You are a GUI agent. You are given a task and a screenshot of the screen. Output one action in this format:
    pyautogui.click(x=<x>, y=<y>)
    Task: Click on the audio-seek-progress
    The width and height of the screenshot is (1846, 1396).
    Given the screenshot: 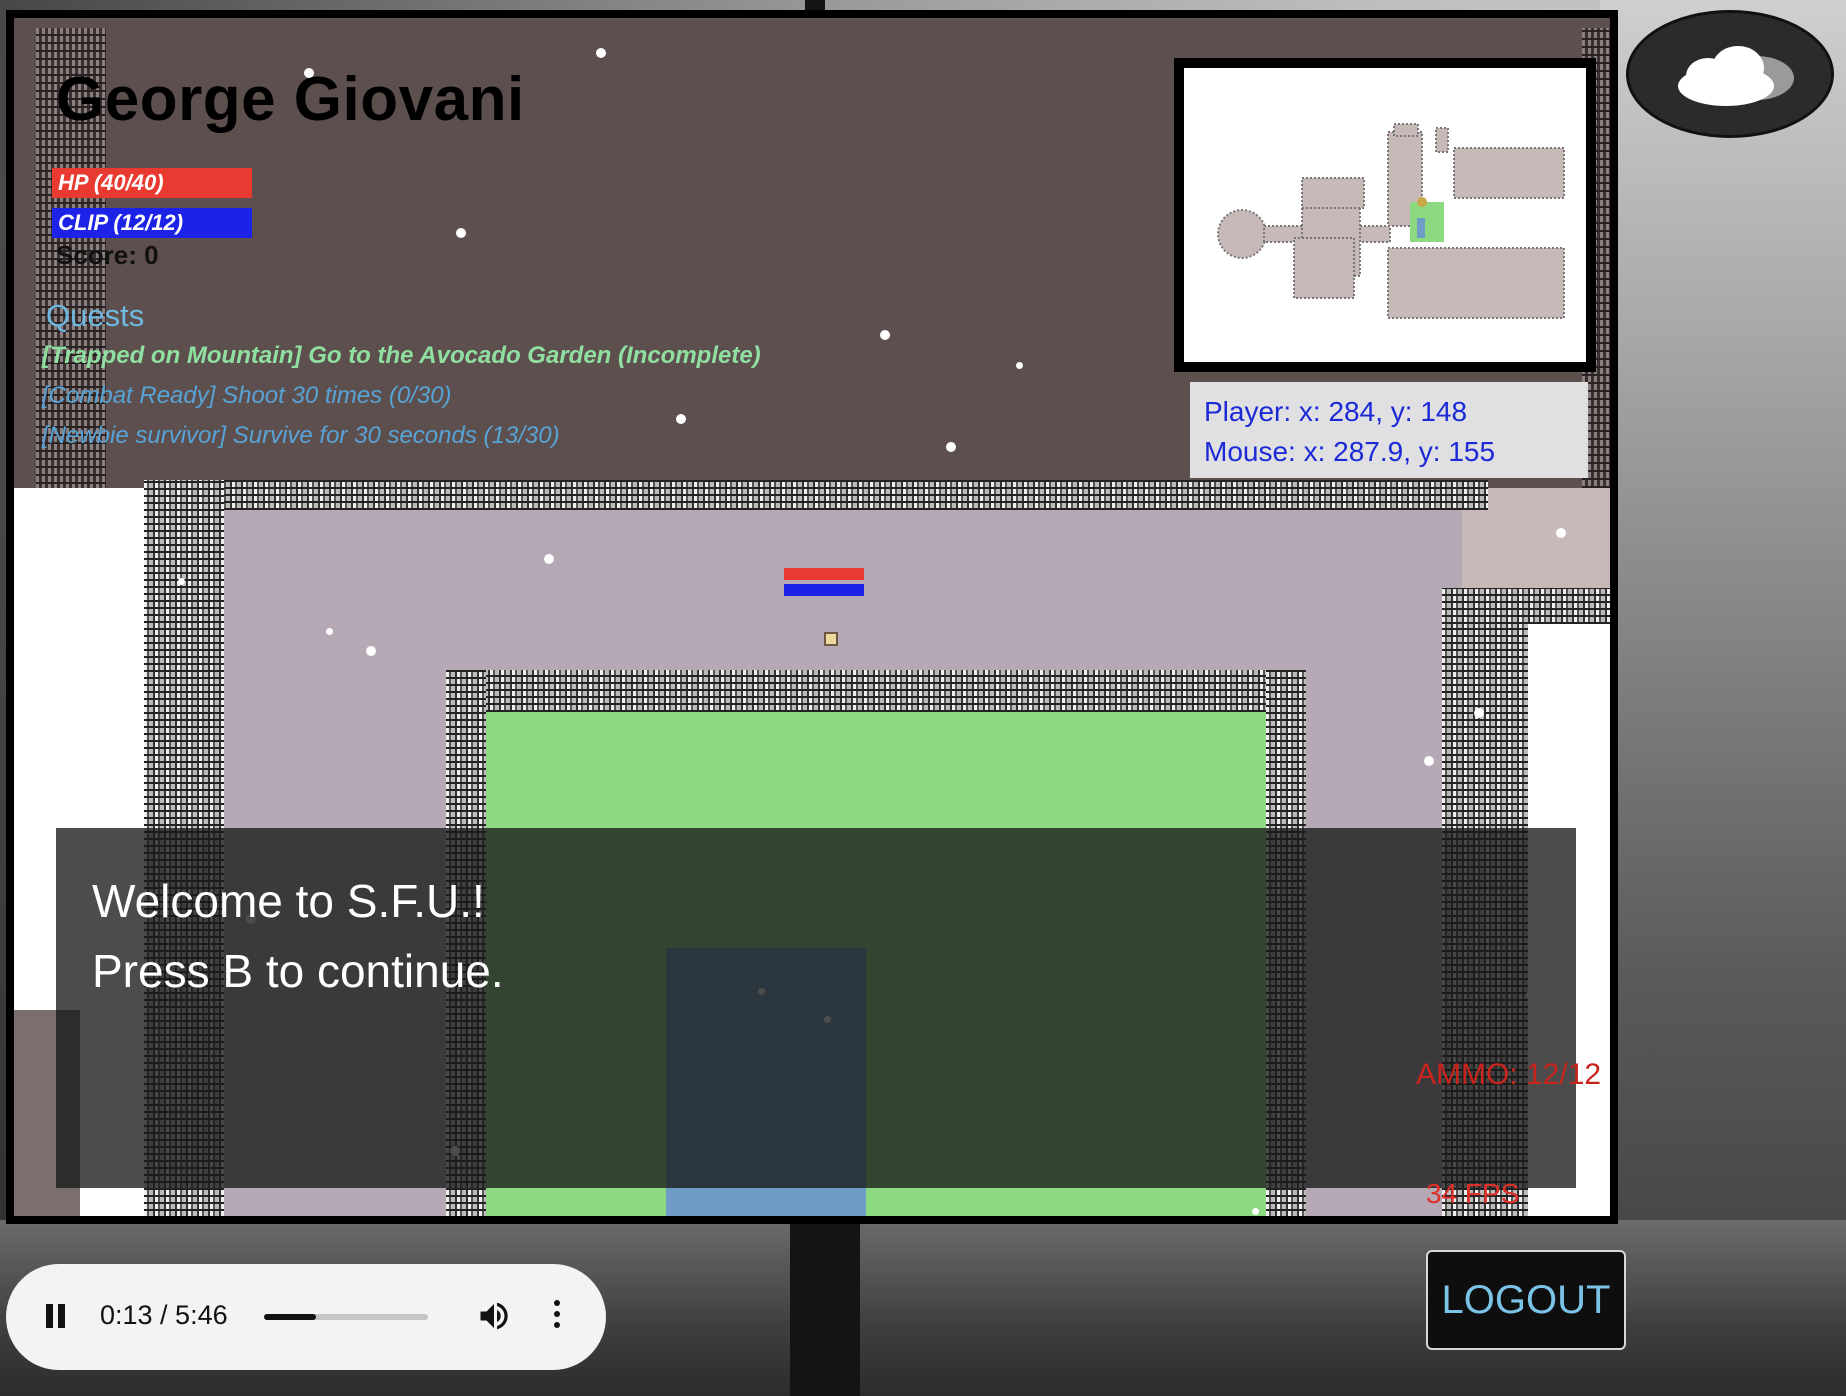 What is the action you would take?
    pyautogui.click(x=290, y=1317)
    